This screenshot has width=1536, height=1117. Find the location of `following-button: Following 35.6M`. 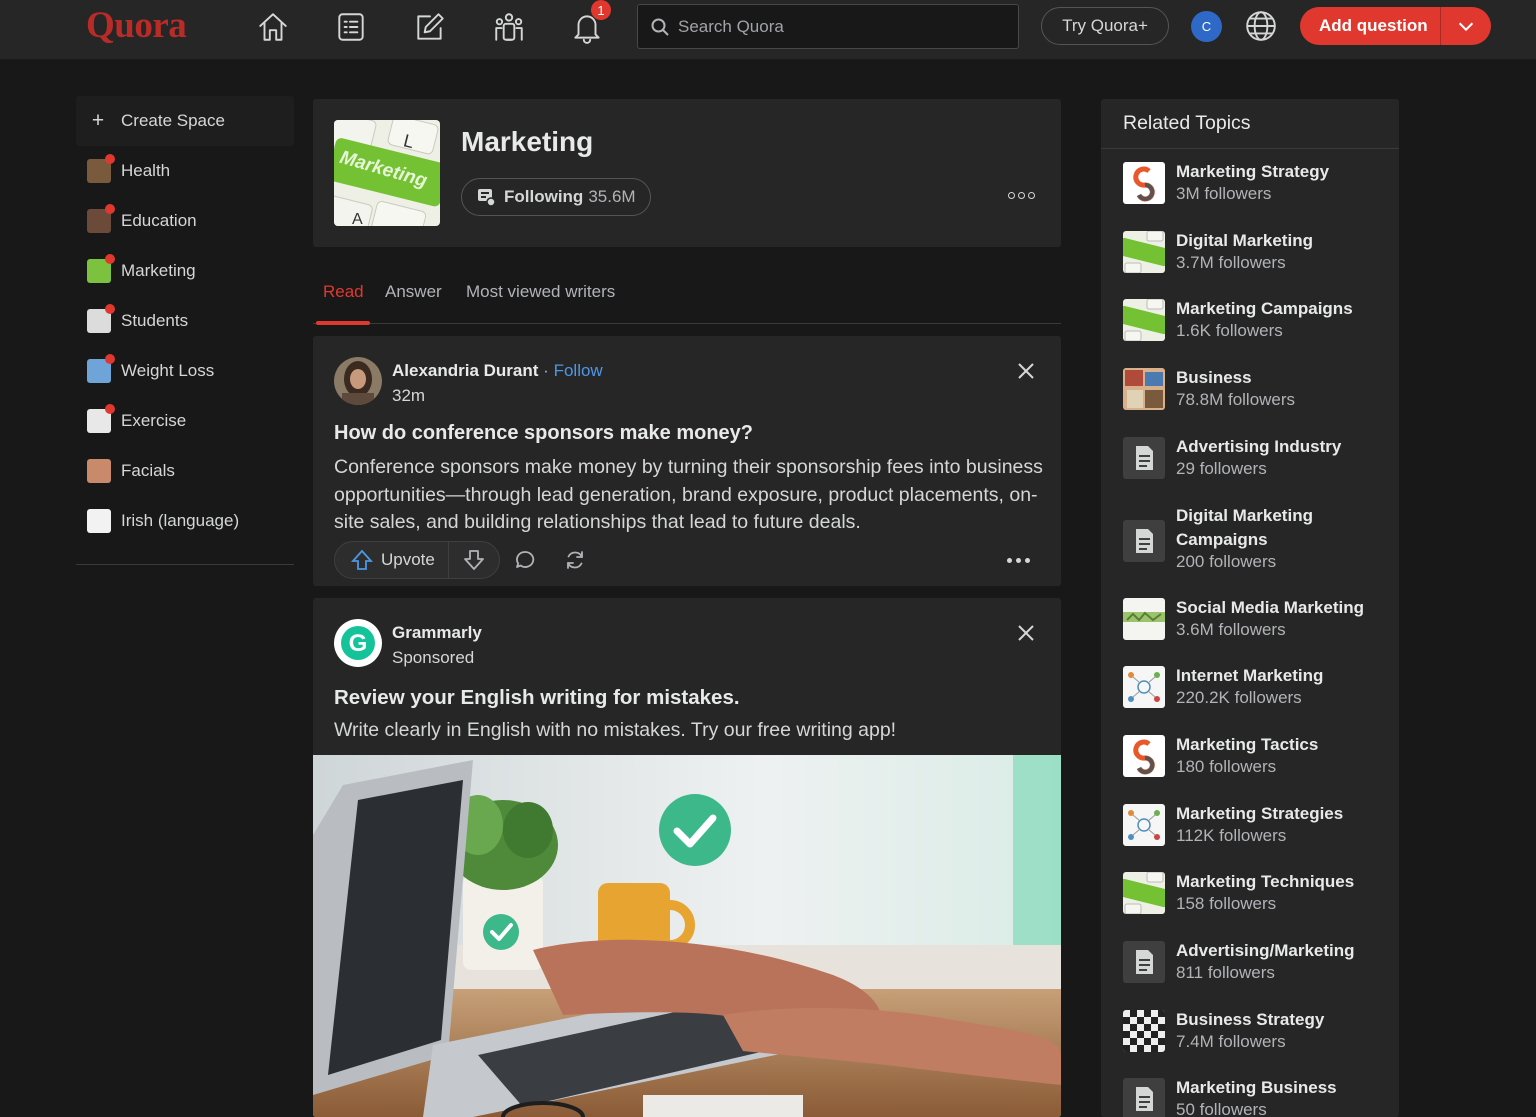

following-button: Following 35.6M is located at coordinates (556, 197).